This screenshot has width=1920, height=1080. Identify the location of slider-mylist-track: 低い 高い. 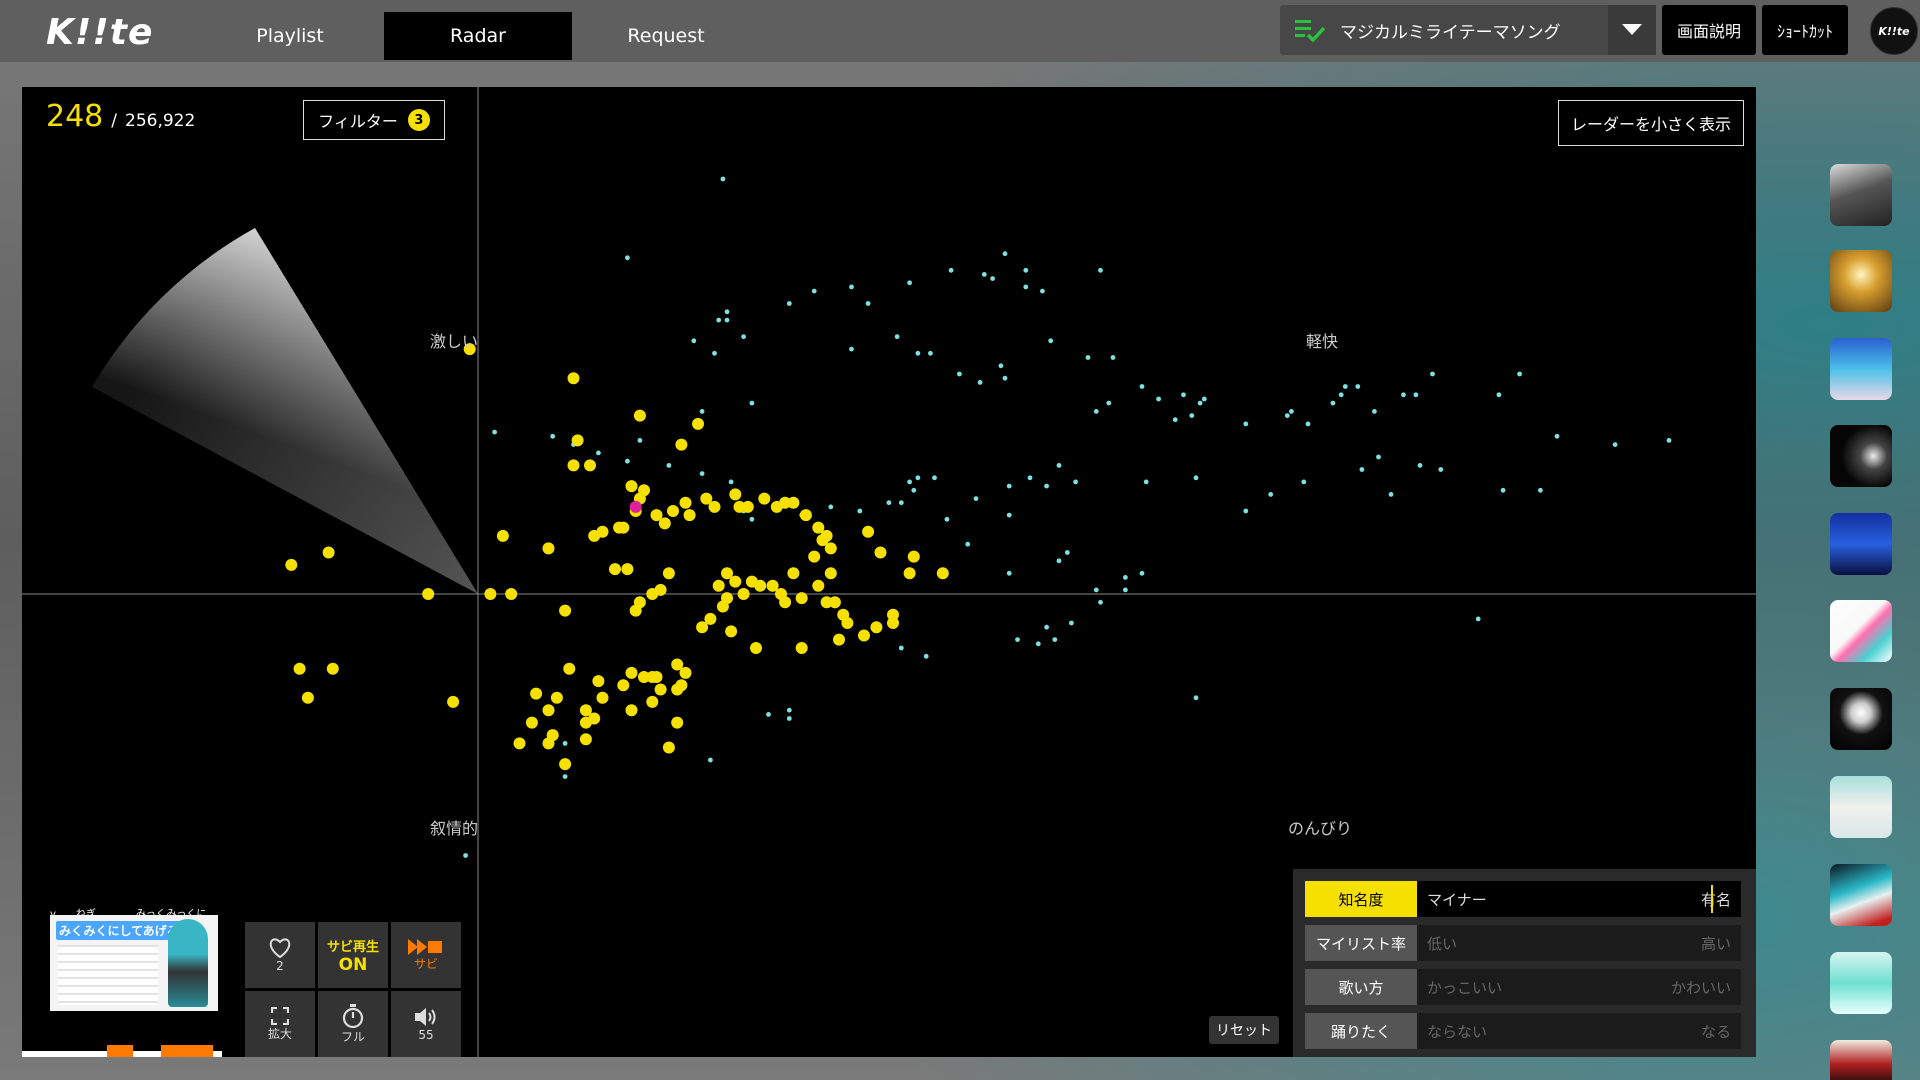
(1579, 943).